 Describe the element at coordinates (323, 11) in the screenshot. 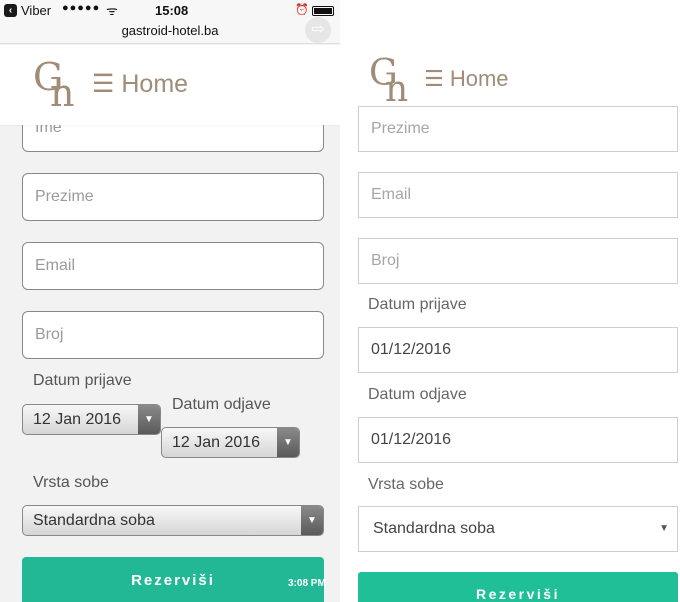

I see `battery-icon` at that location.